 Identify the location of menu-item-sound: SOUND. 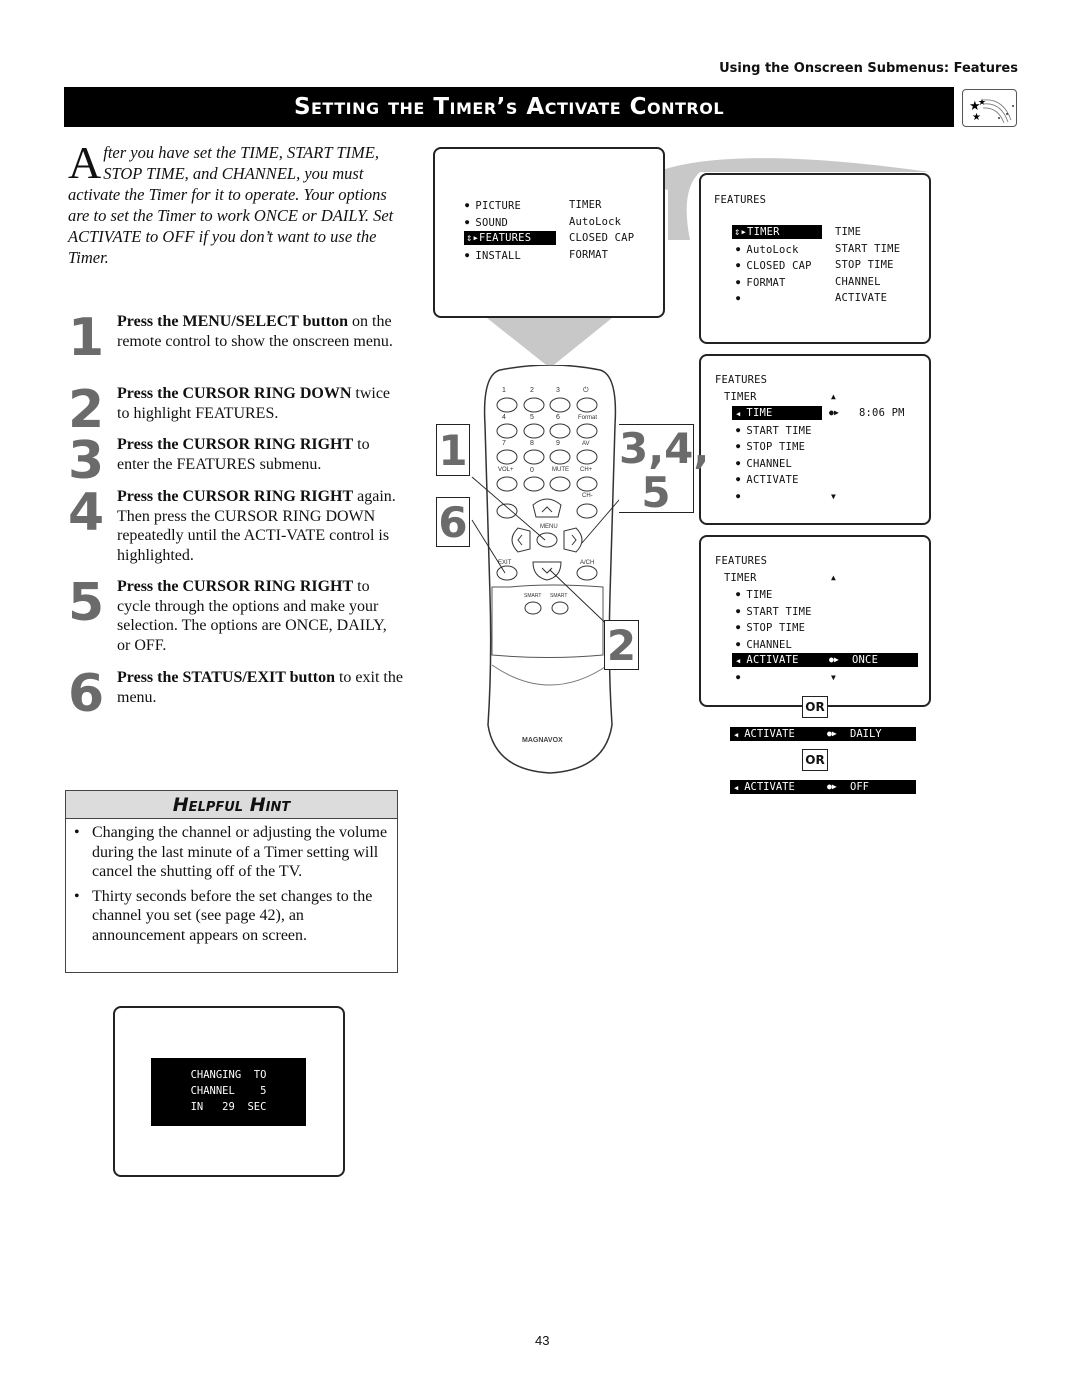
(486, 222).